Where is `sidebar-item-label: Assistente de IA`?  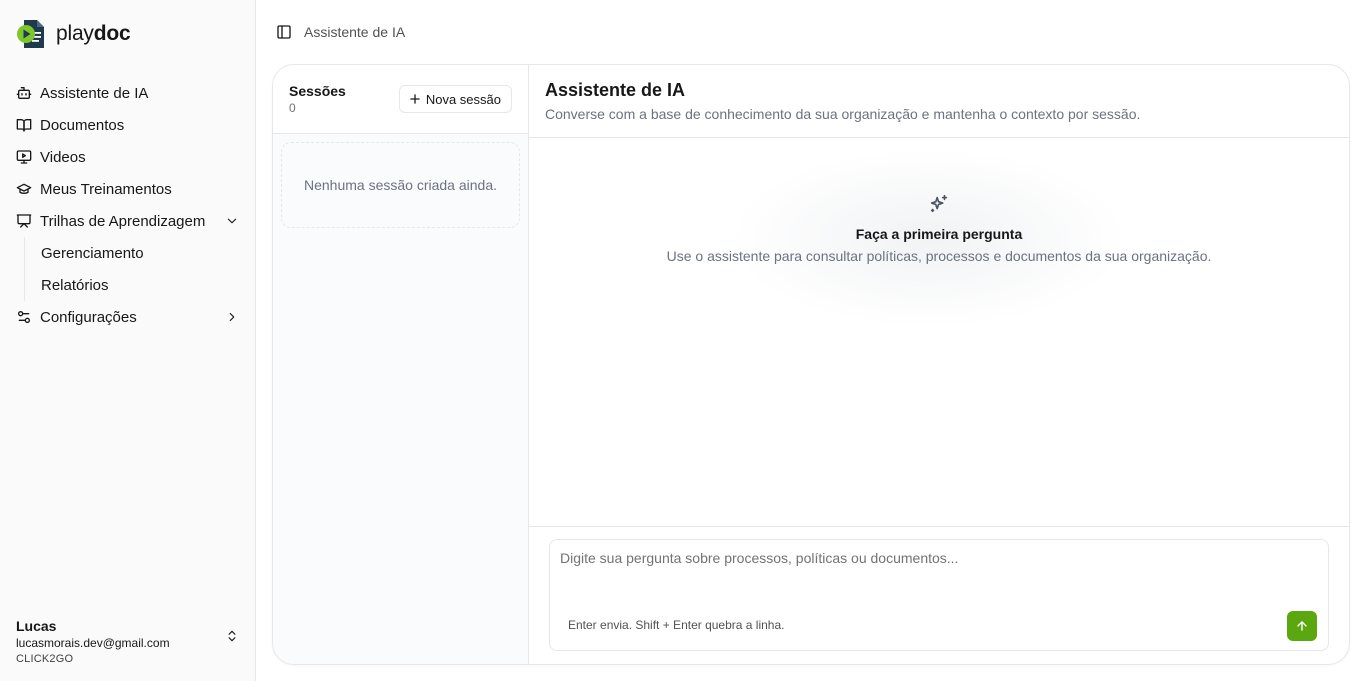 sidebar-item-label: Assistente de IA is located at coordinates (94, 93).